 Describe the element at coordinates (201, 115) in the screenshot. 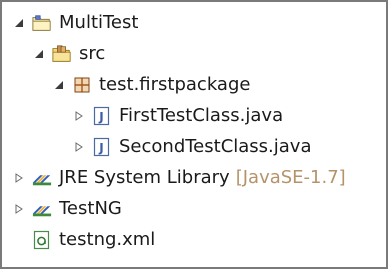

I see `tree-item-label: FirstTestClass.java` at that location.